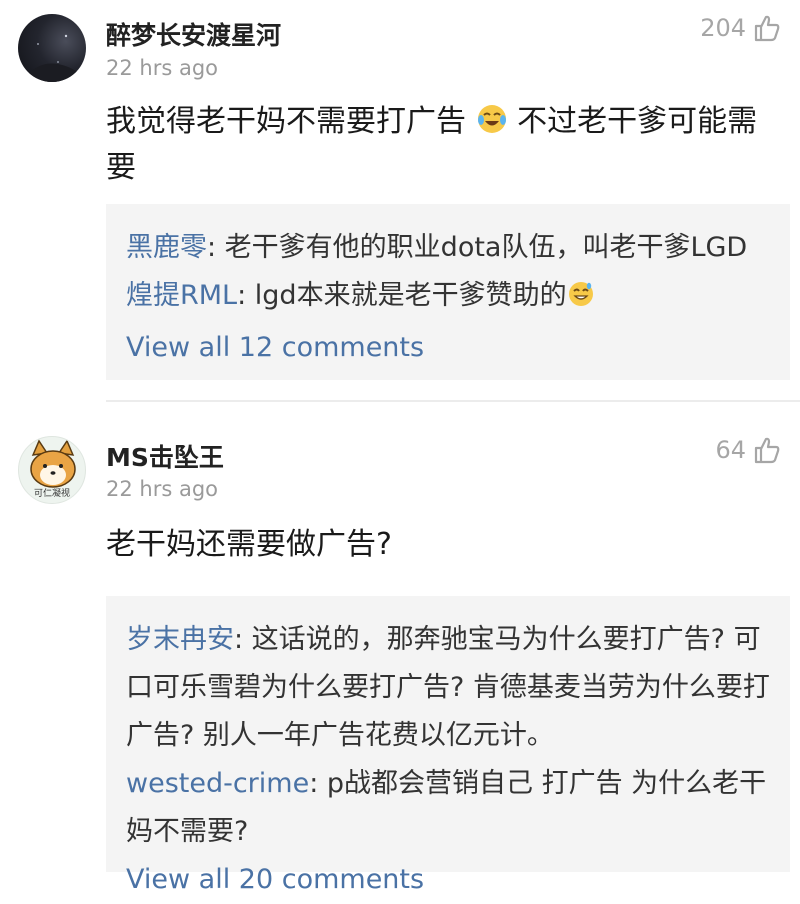 The height and width of the screenshot is (904, 800). Describe the element at coordinates (730, 450) in the screenshot. I see `like-count: 64` at that location.